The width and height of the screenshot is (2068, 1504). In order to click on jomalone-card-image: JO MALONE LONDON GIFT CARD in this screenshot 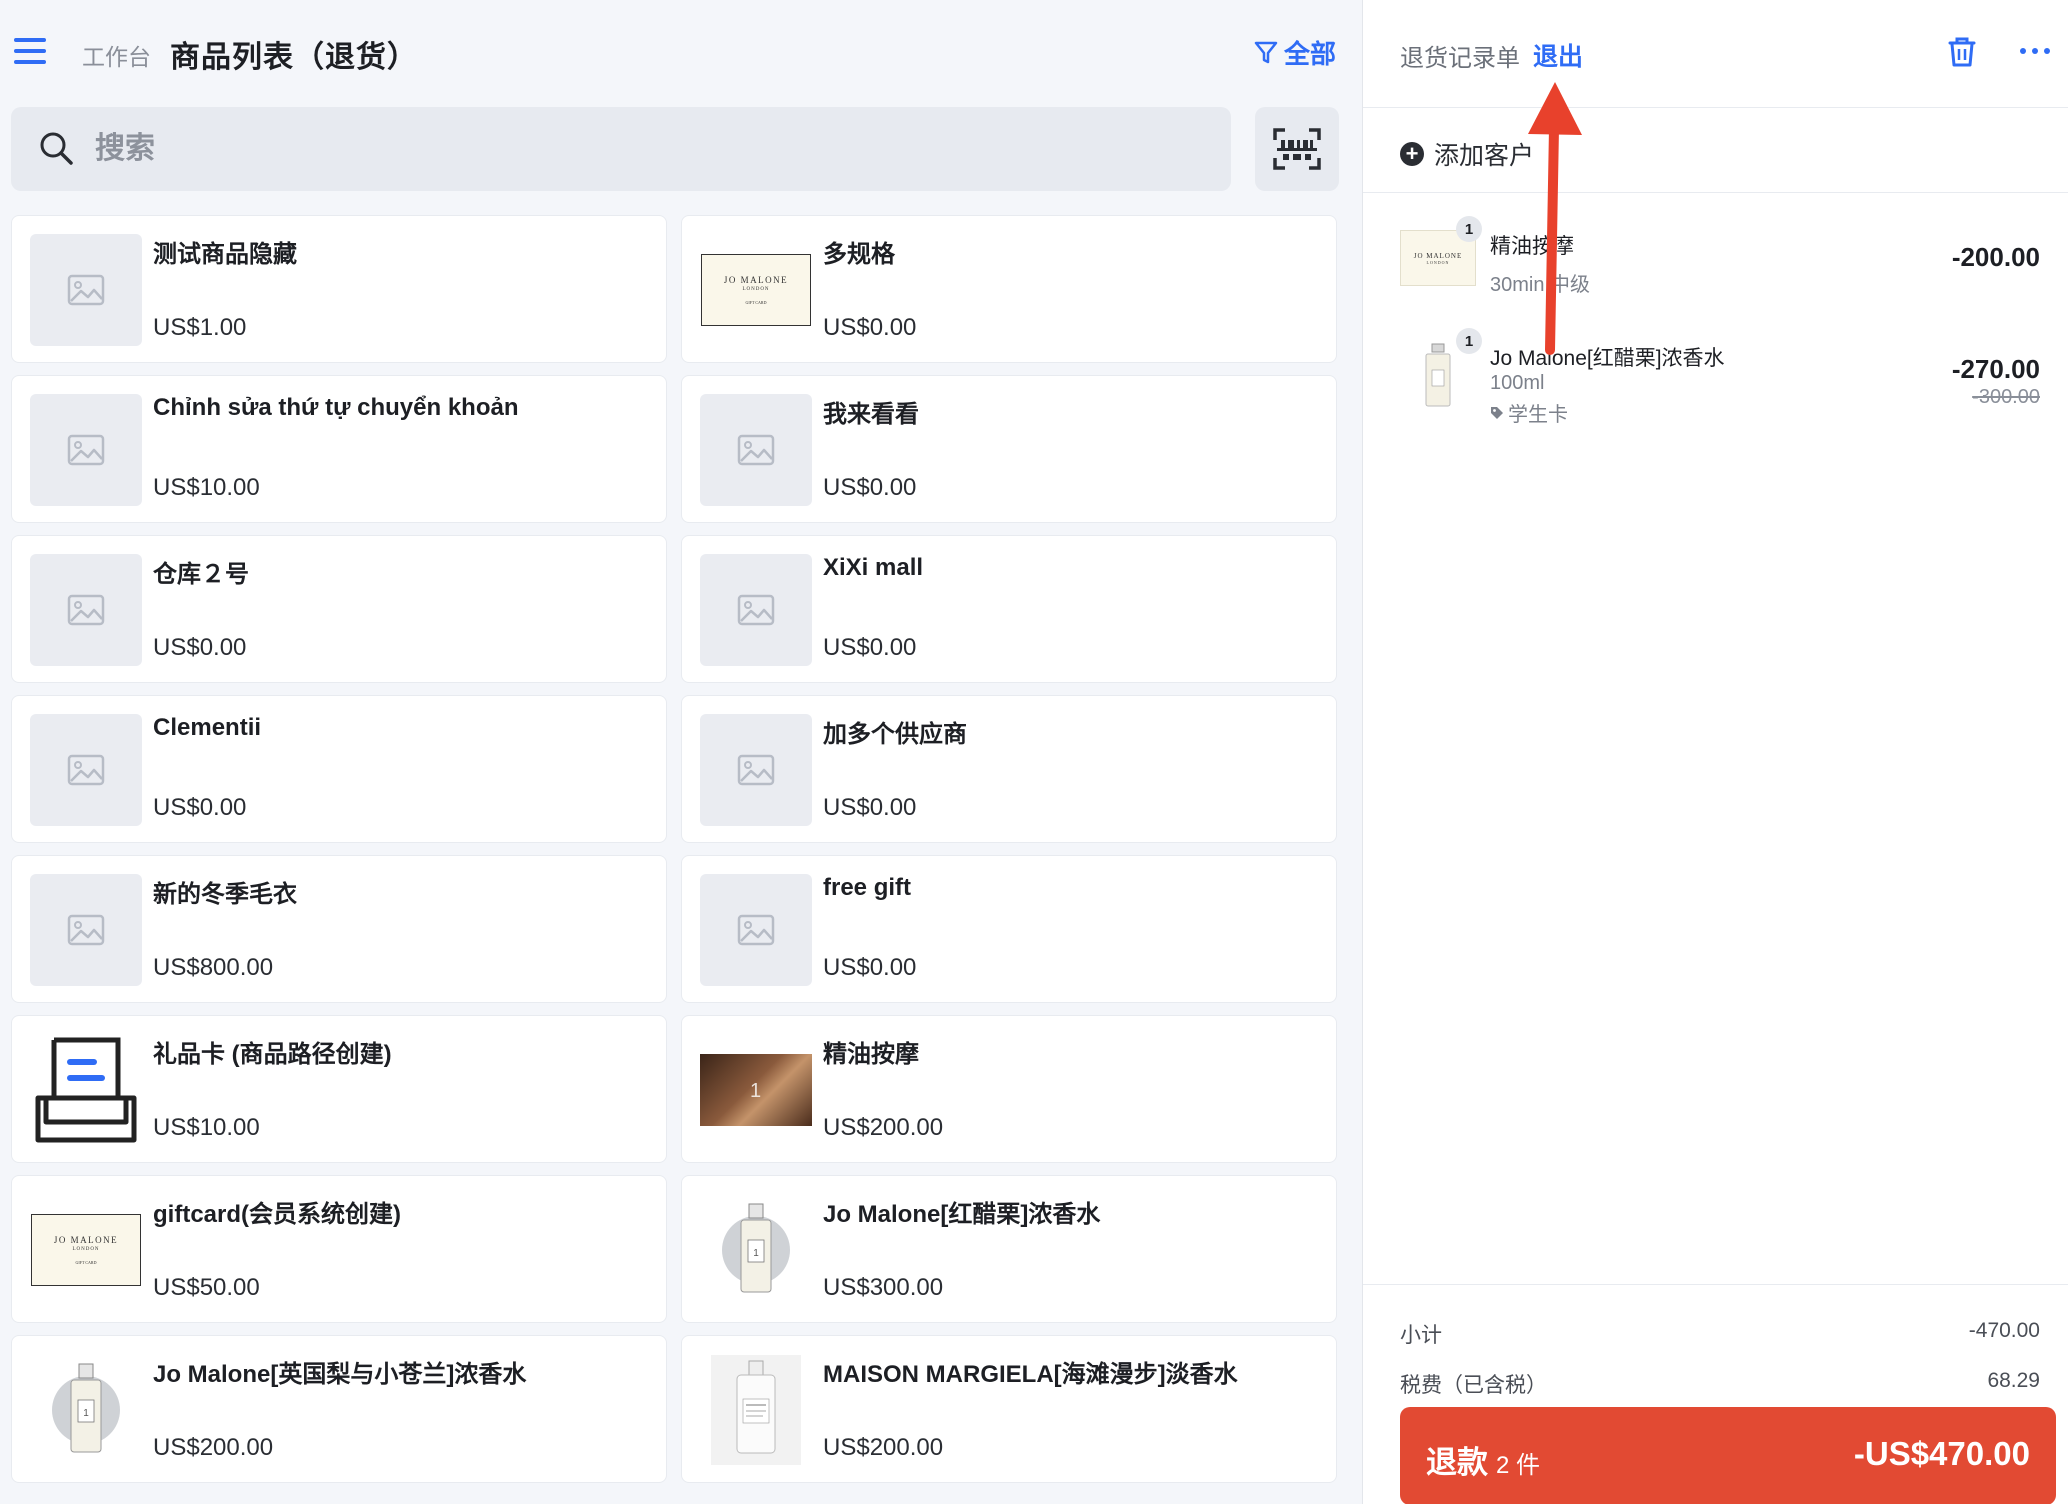, I will do `click(756, 290)`.